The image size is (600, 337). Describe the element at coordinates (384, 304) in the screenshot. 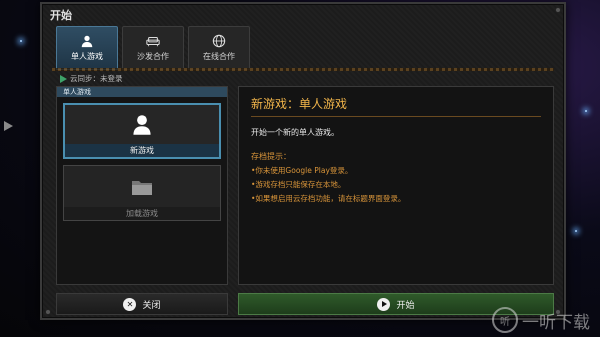

I see `play-icon` at that location.